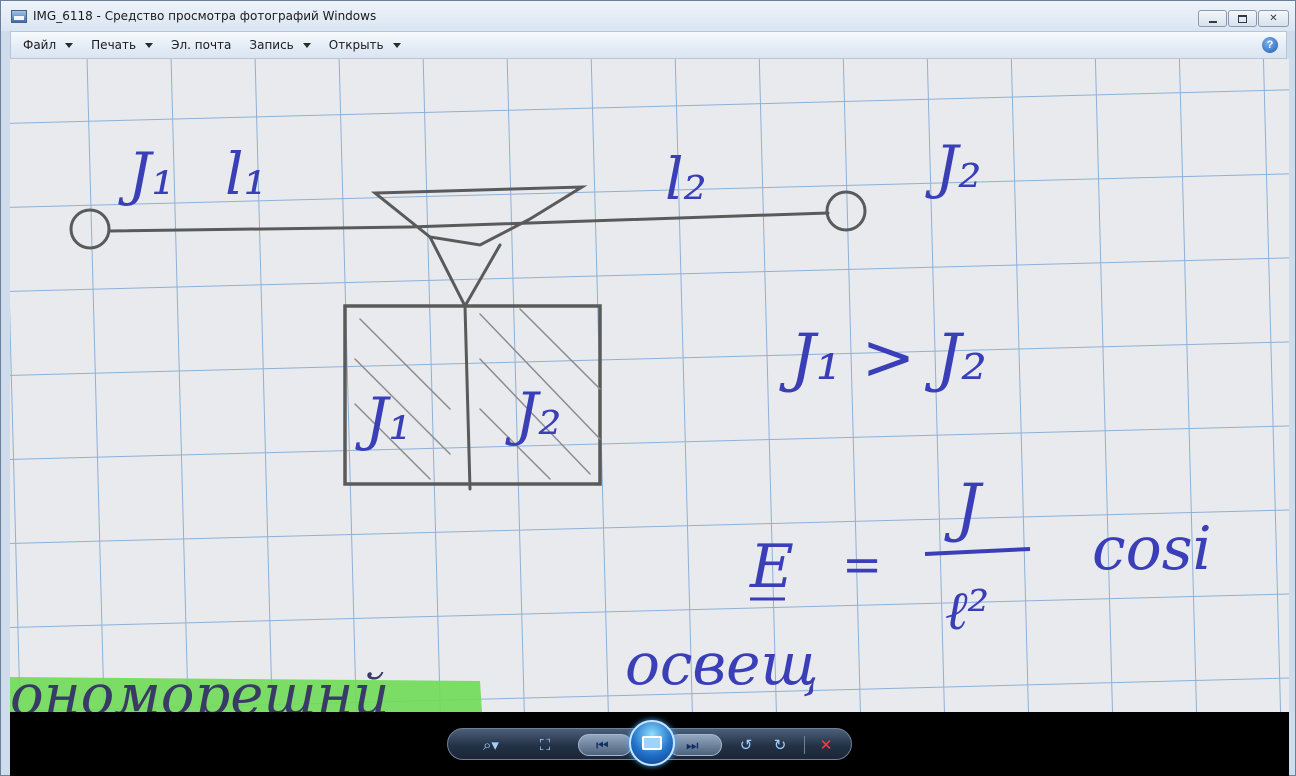 The image size is (1296, 776). Describe the element at coordinates (967, 610) in the screenshot. I see `formula-den: ℓ²` at that location.